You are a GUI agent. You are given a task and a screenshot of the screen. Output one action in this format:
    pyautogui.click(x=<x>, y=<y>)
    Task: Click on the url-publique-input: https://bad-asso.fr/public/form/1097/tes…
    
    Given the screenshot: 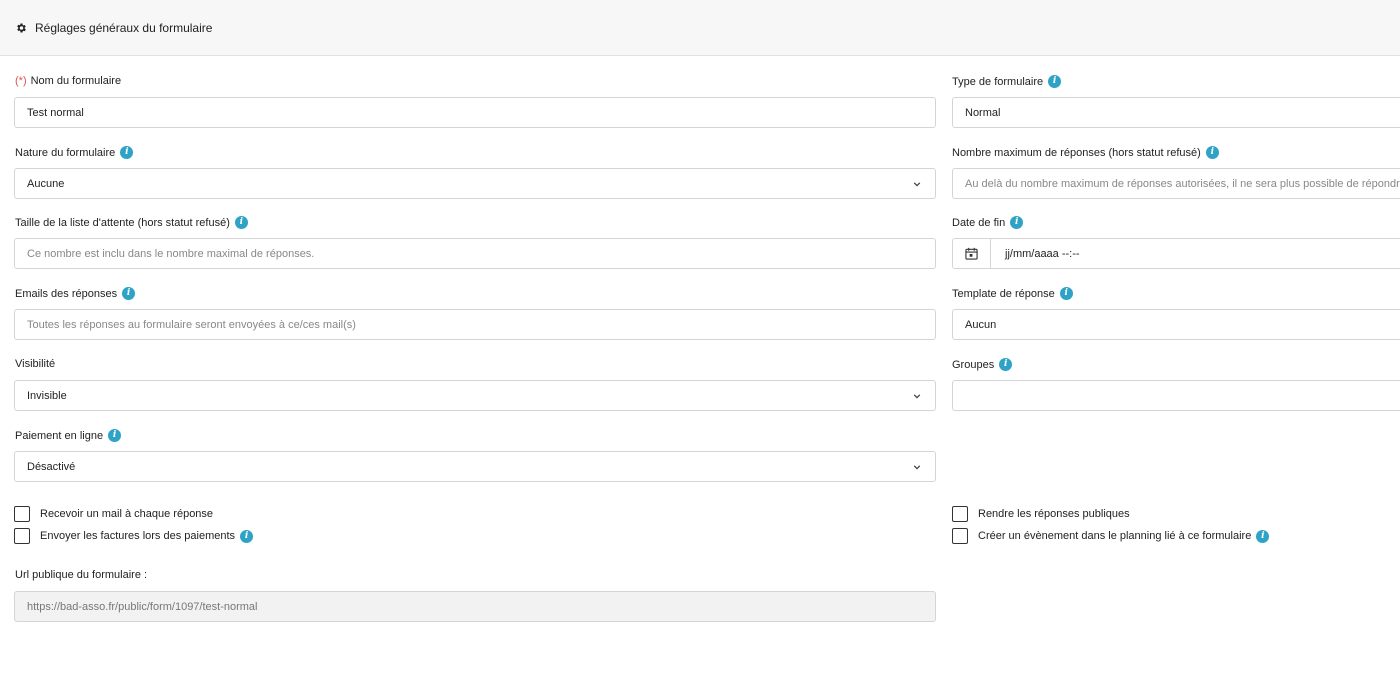 What is the action you would take?
    pyautogui.click(x=475, y=606)
    